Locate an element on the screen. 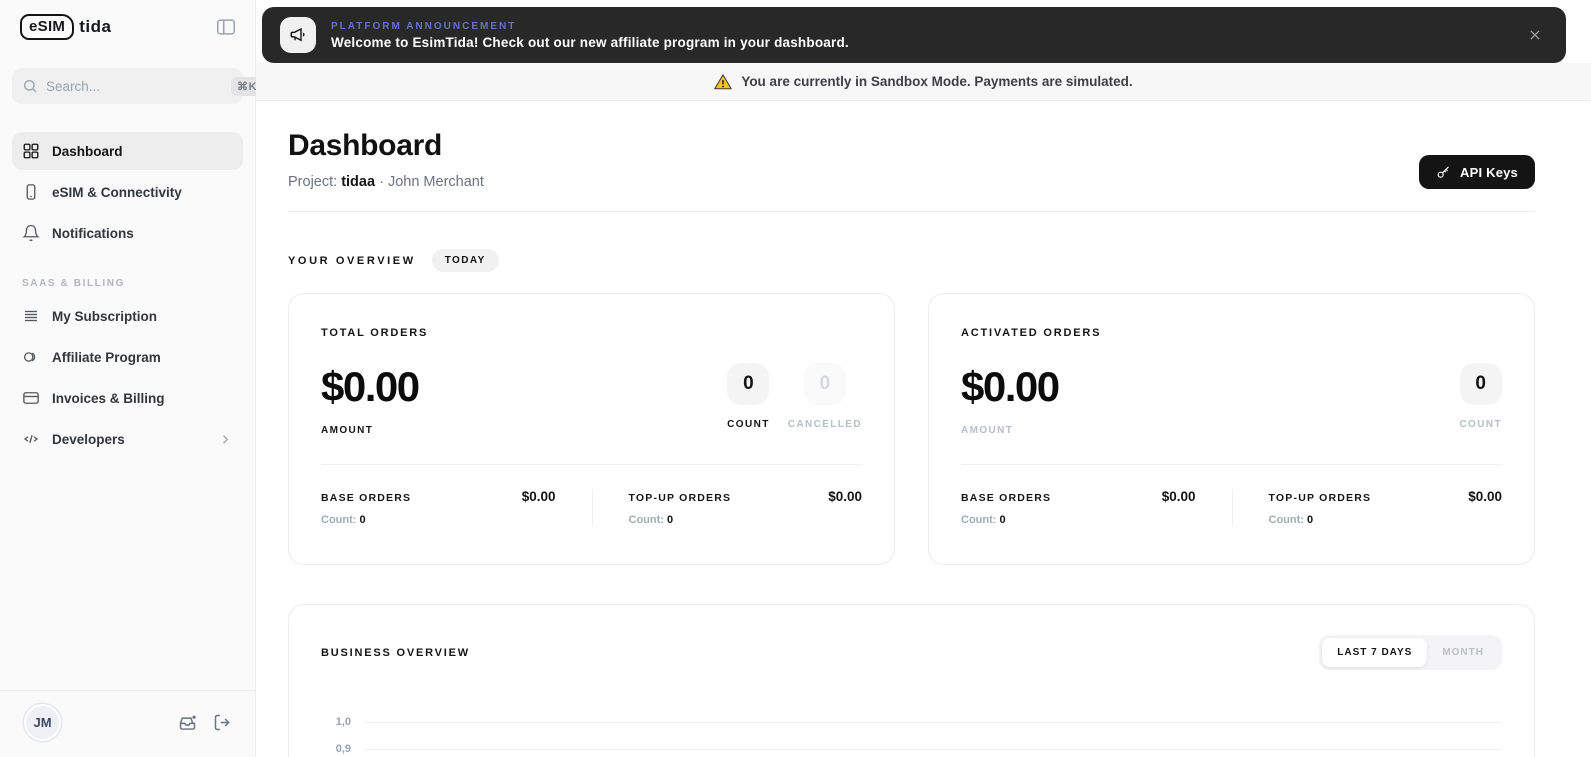 The image size is (1591, 757). sidebar-item-label: Developers is located at coordinates (88, 439).